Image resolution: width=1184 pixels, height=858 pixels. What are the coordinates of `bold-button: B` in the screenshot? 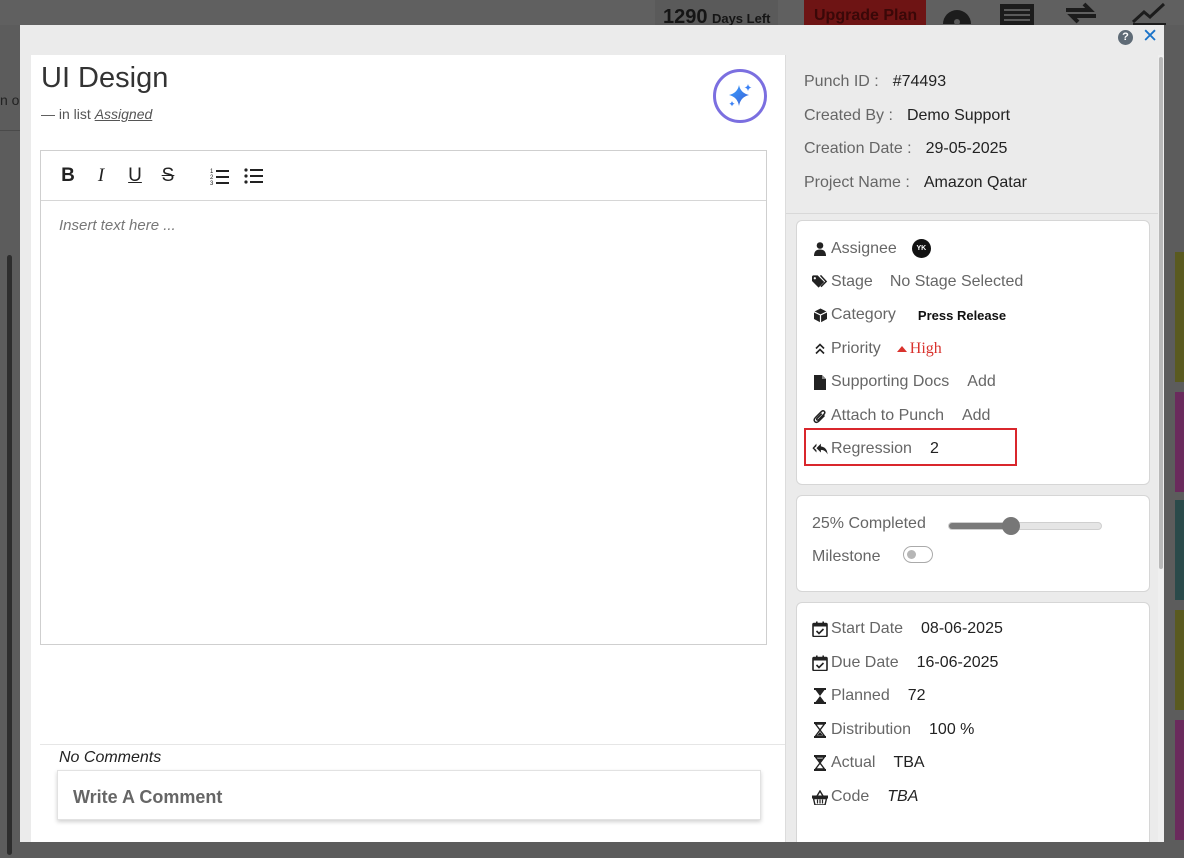 It's located at (68, 176).